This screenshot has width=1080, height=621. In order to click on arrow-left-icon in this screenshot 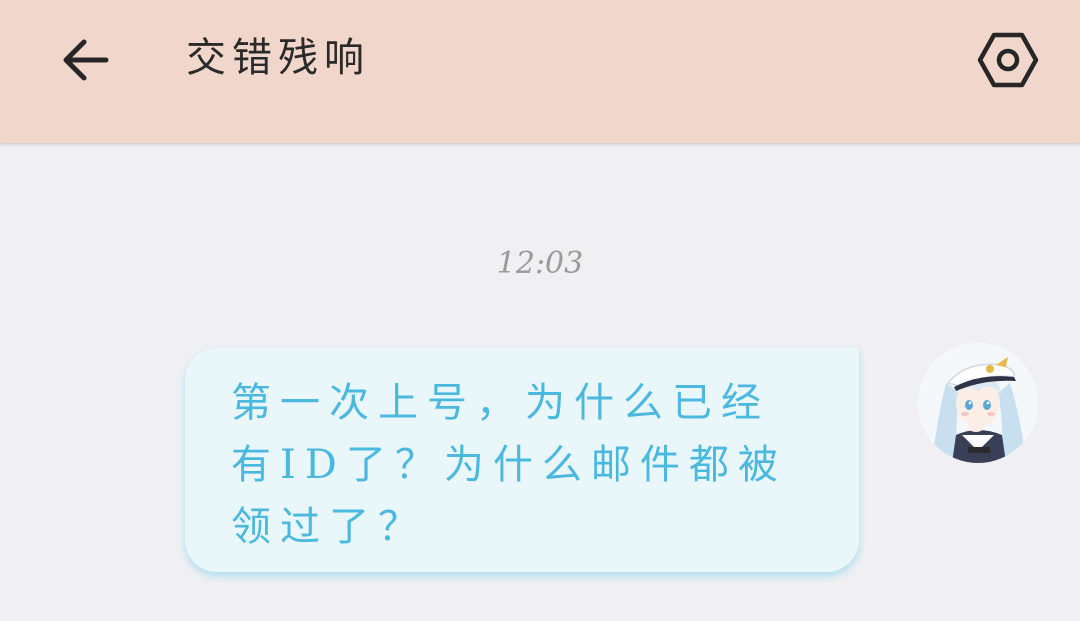, I will do `click(86, 60)`.